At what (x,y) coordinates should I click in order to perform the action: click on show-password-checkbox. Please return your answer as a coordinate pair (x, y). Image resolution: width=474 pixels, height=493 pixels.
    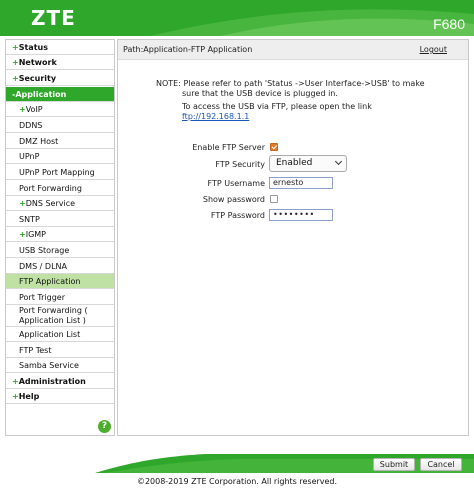
    Looking at the image, I should click on (274, 199).